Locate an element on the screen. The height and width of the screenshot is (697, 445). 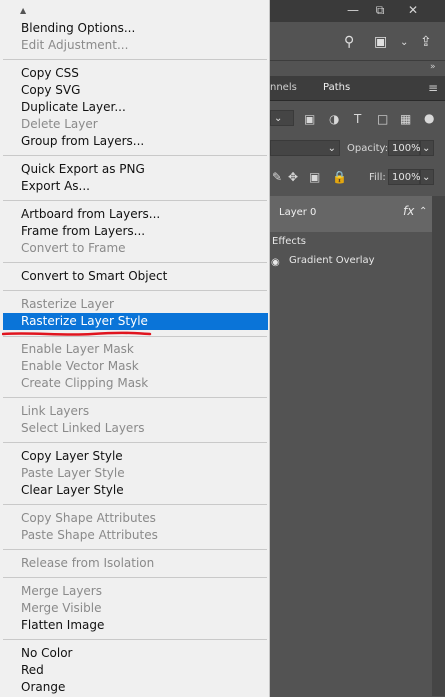
image-filter-icon: ▣ is located at coordinates (309, 119).